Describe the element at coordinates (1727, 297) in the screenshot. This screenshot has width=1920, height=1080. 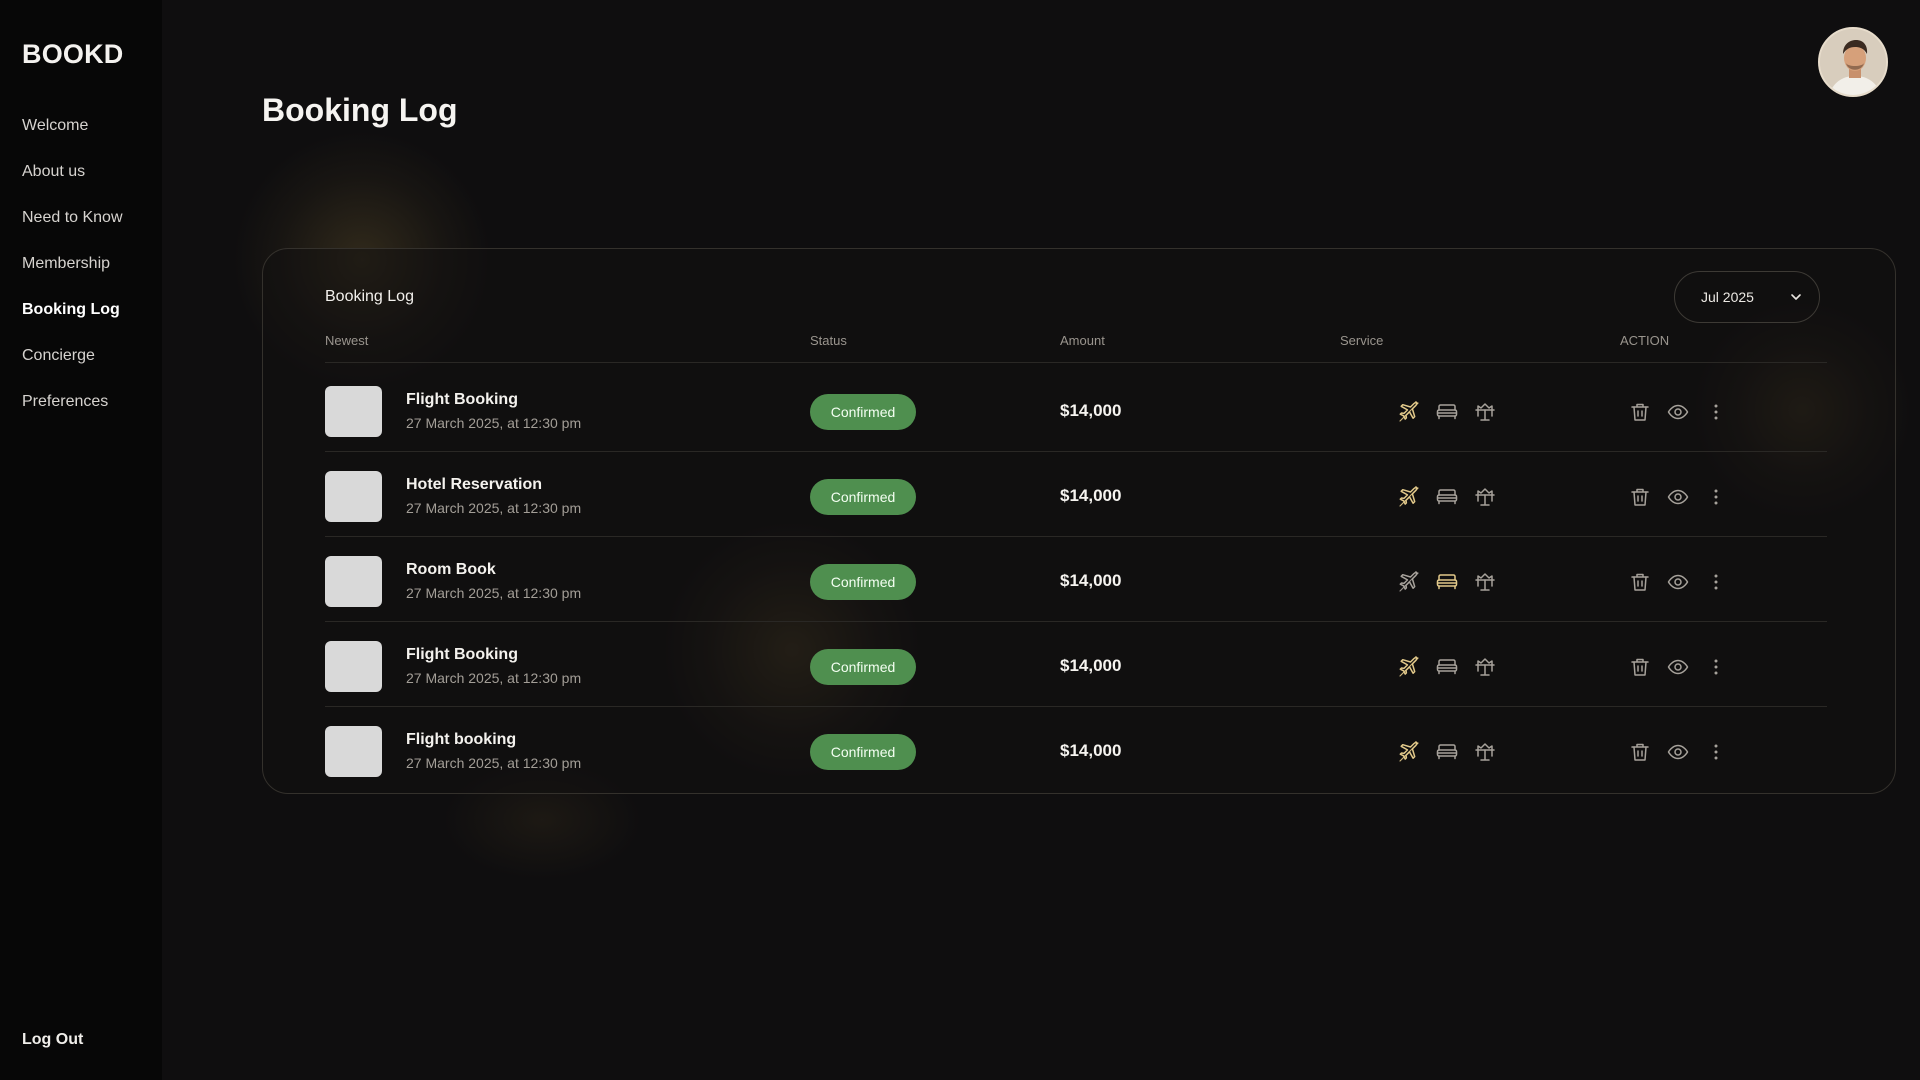
I see `date-filter-value: Jul 2025` at that location.